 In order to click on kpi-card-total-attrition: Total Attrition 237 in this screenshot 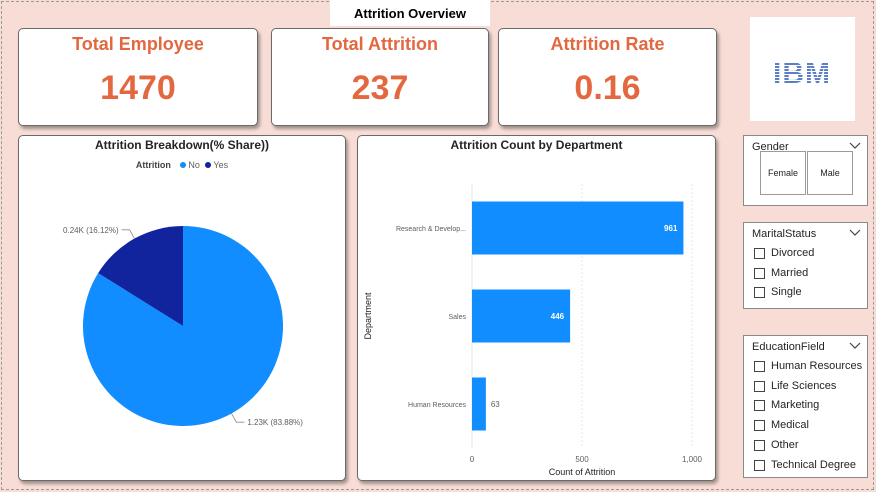, I will do `click(380, 77)`.